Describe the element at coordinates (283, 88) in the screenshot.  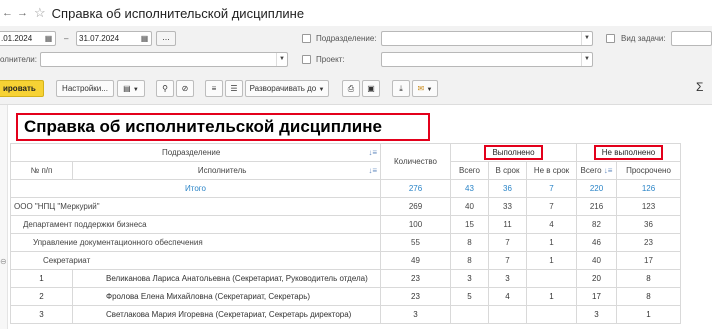
I see `expand-to-label: Разворачивать до` at that location.